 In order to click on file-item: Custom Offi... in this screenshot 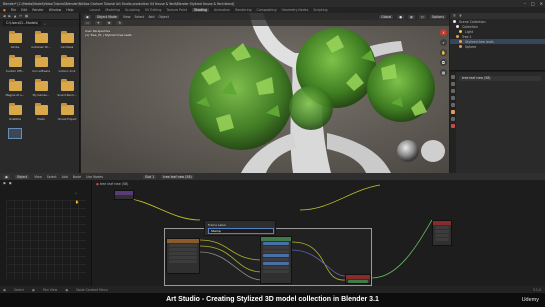, I will do `click(15, 65)`.